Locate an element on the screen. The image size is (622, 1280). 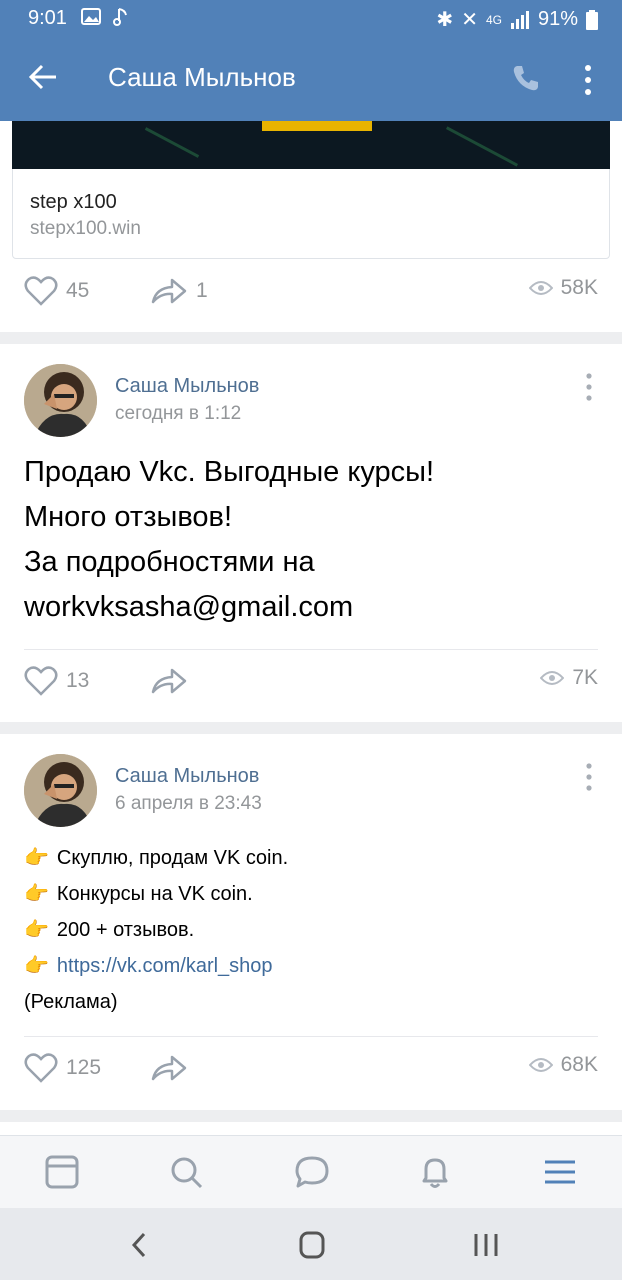
post-actions: 45 1 58K is located at coordinates (311, 296).